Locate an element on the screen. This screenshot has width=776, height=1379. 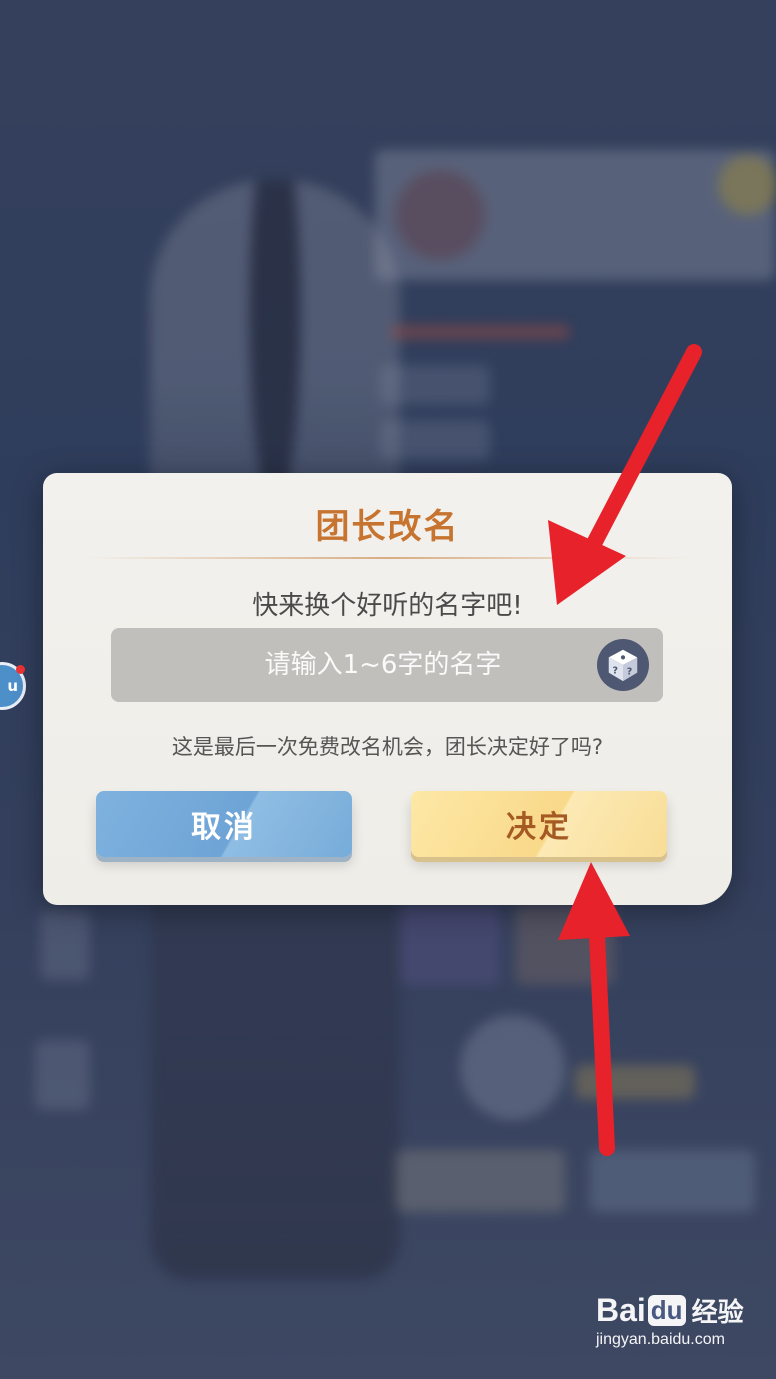
watermark-url: jingyan.baidu.com is located at coordinates (660, 1339).